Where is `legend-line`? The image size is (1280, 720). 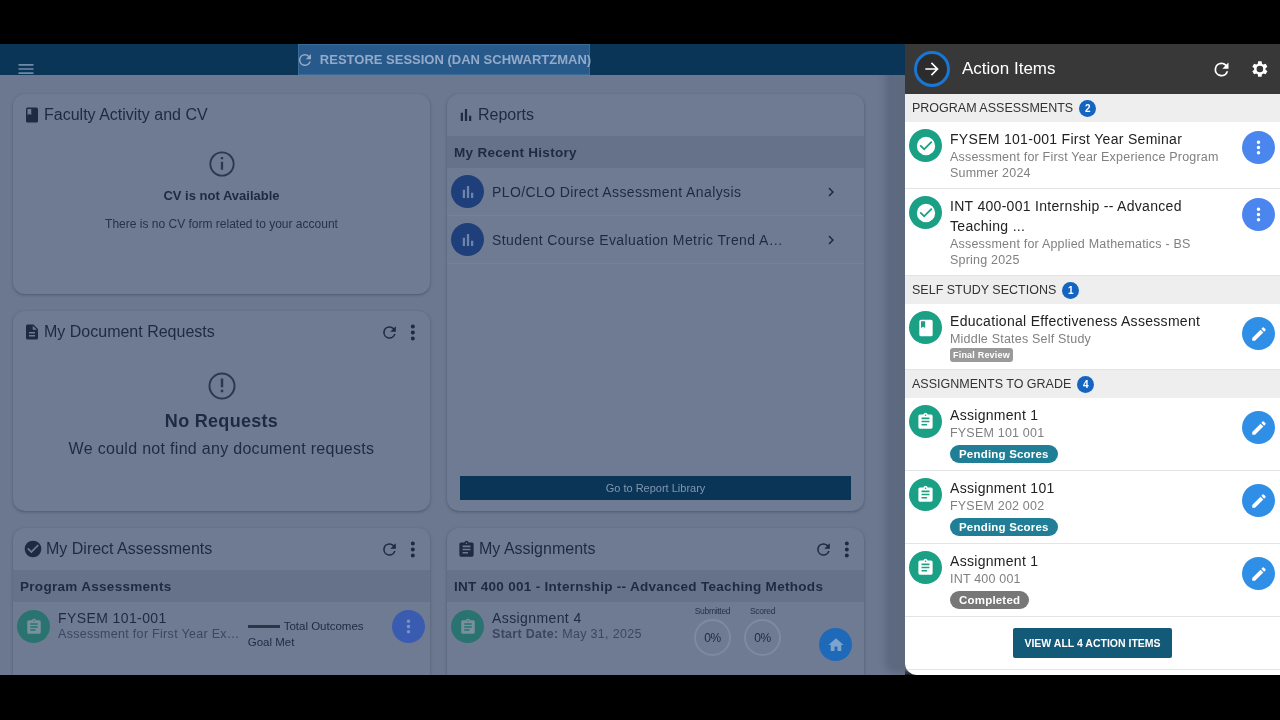 legend-line is located at coordinates (263, 626).